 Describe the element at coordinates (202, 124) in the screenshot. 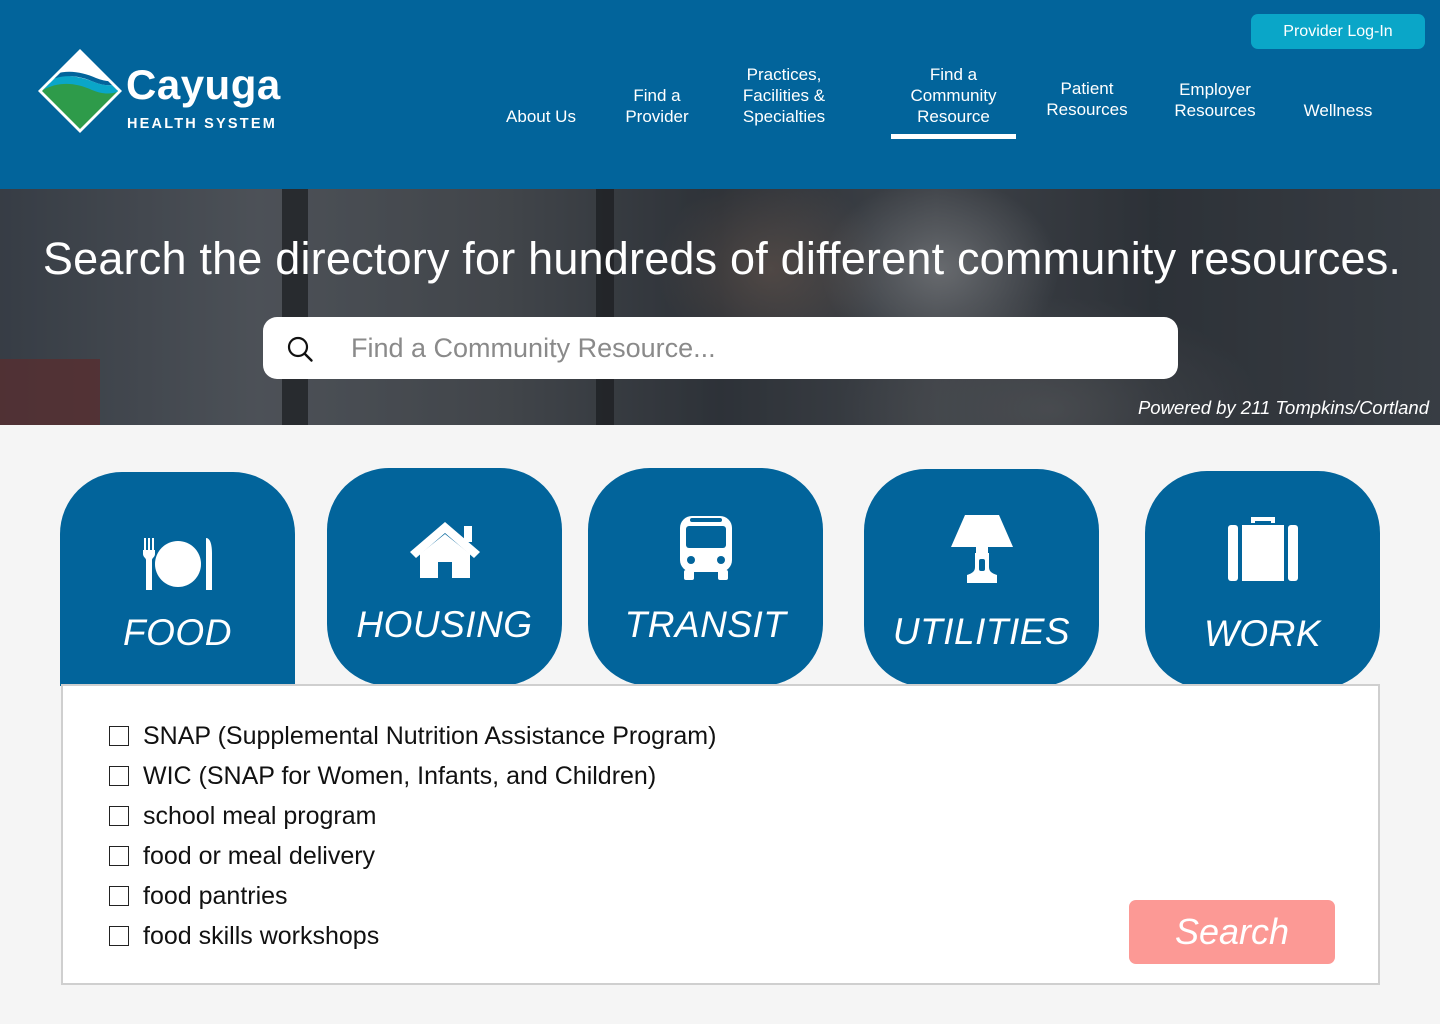

I see `logo-subtitle: HEALTH SYSTEM` at that location.